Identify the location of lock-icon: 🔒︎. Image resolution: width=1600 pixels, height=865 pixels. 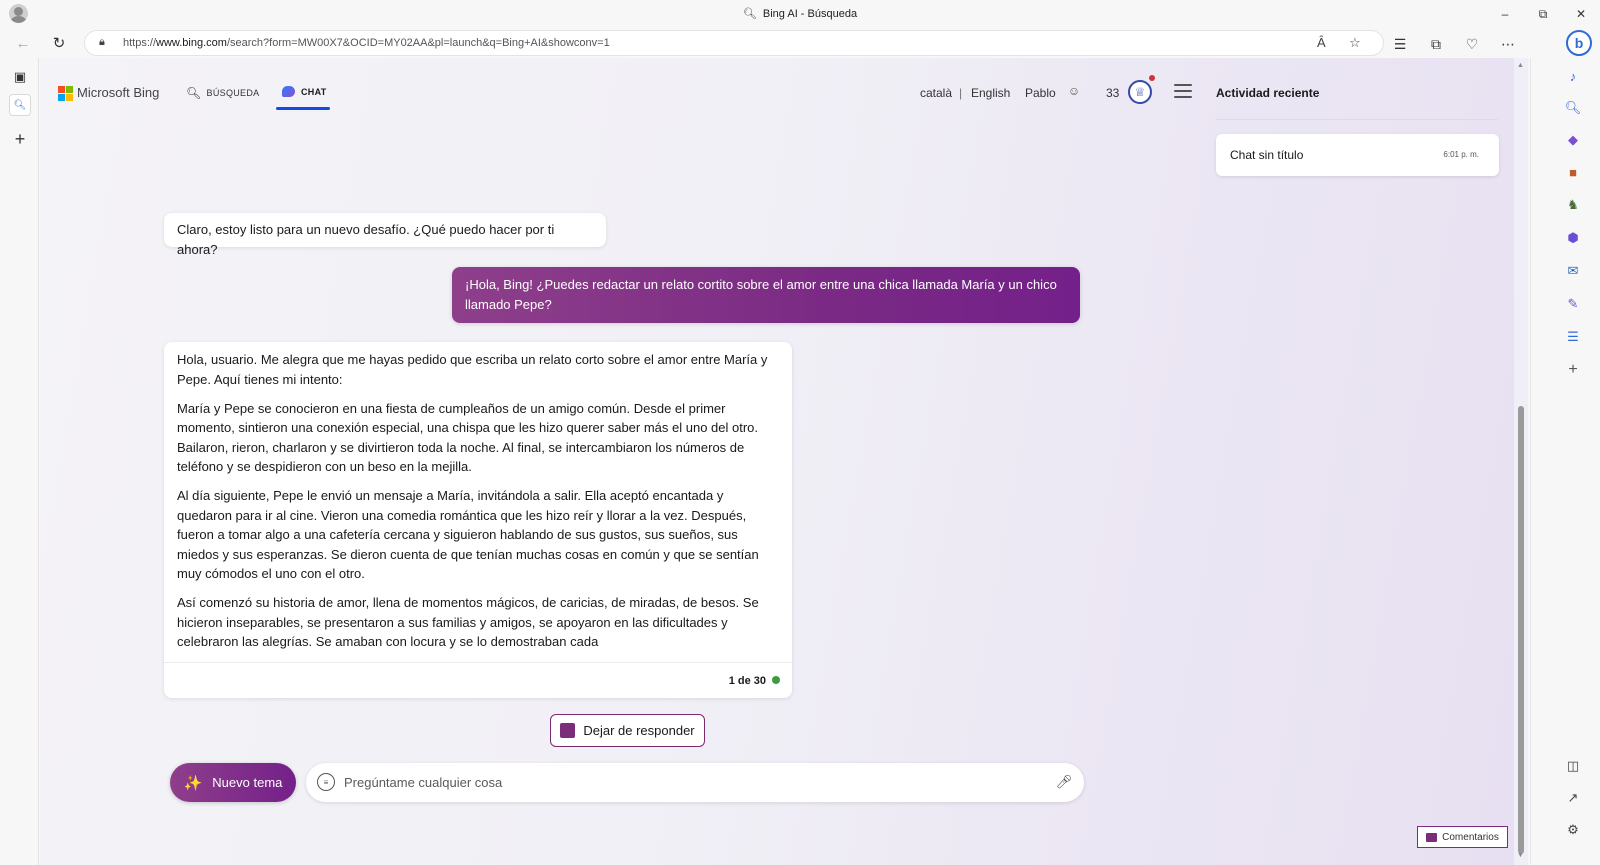
(102, 42).